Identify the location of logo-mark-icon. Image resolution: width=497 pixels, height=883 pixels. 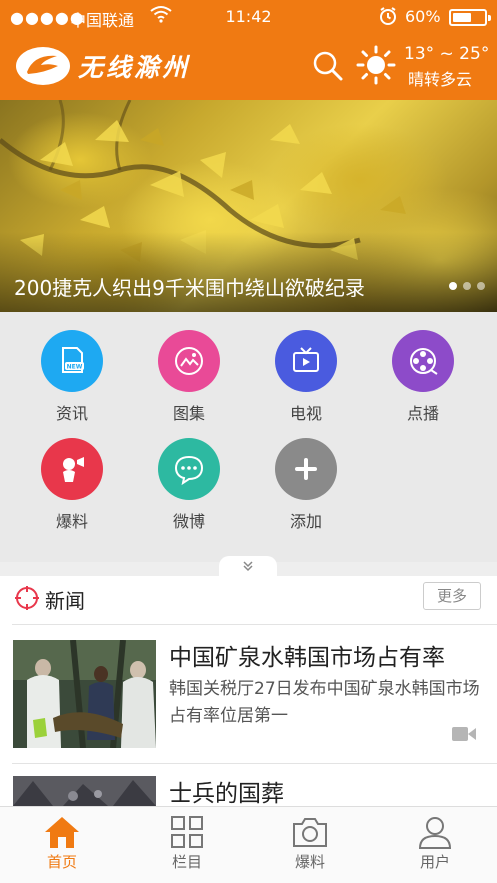
(43, 66).